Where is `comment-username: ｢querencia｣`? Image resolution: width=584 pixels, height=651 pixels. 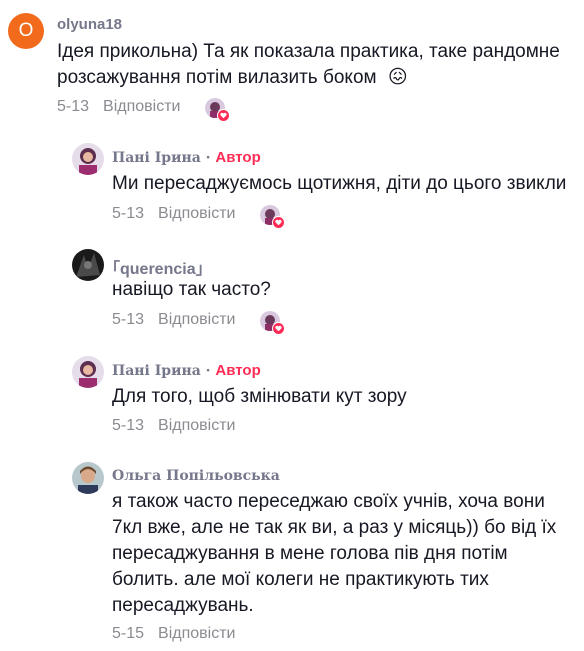 comment-username: ｢querencia｣ is located at coordinates (158, 267).